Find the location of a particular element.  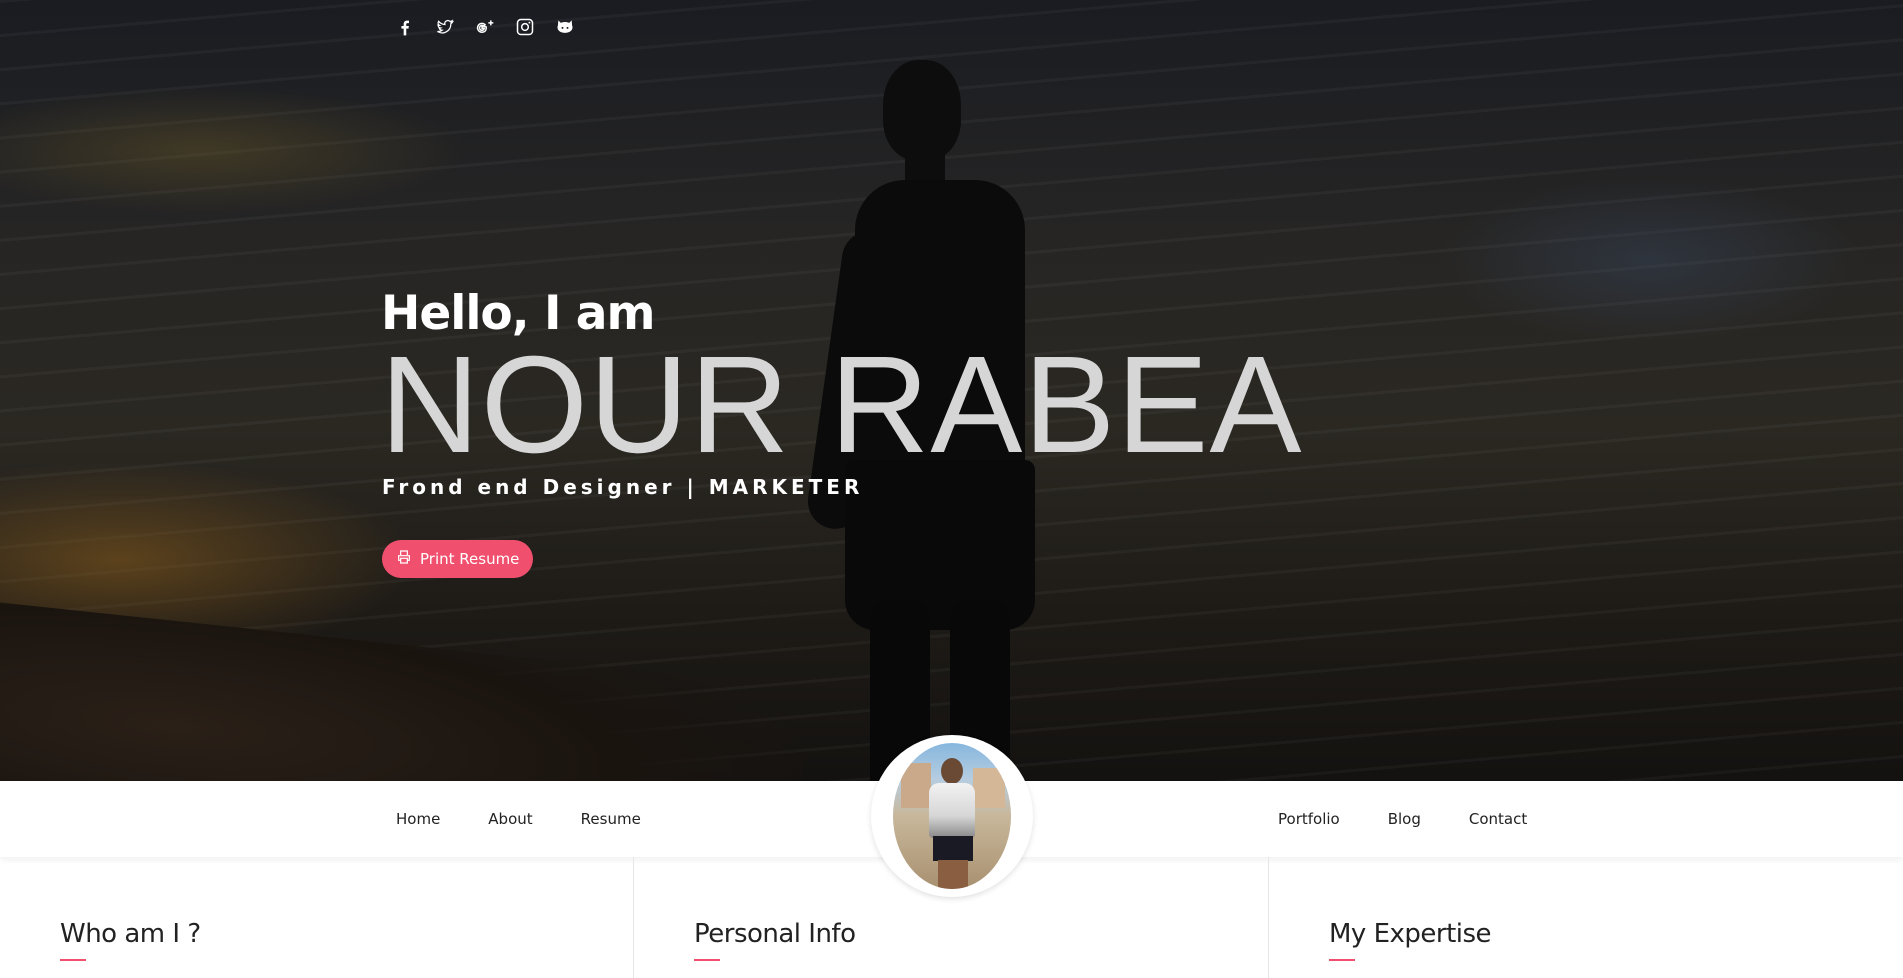

print-resume-button: Print Resume is located at coordinates (458, 559).